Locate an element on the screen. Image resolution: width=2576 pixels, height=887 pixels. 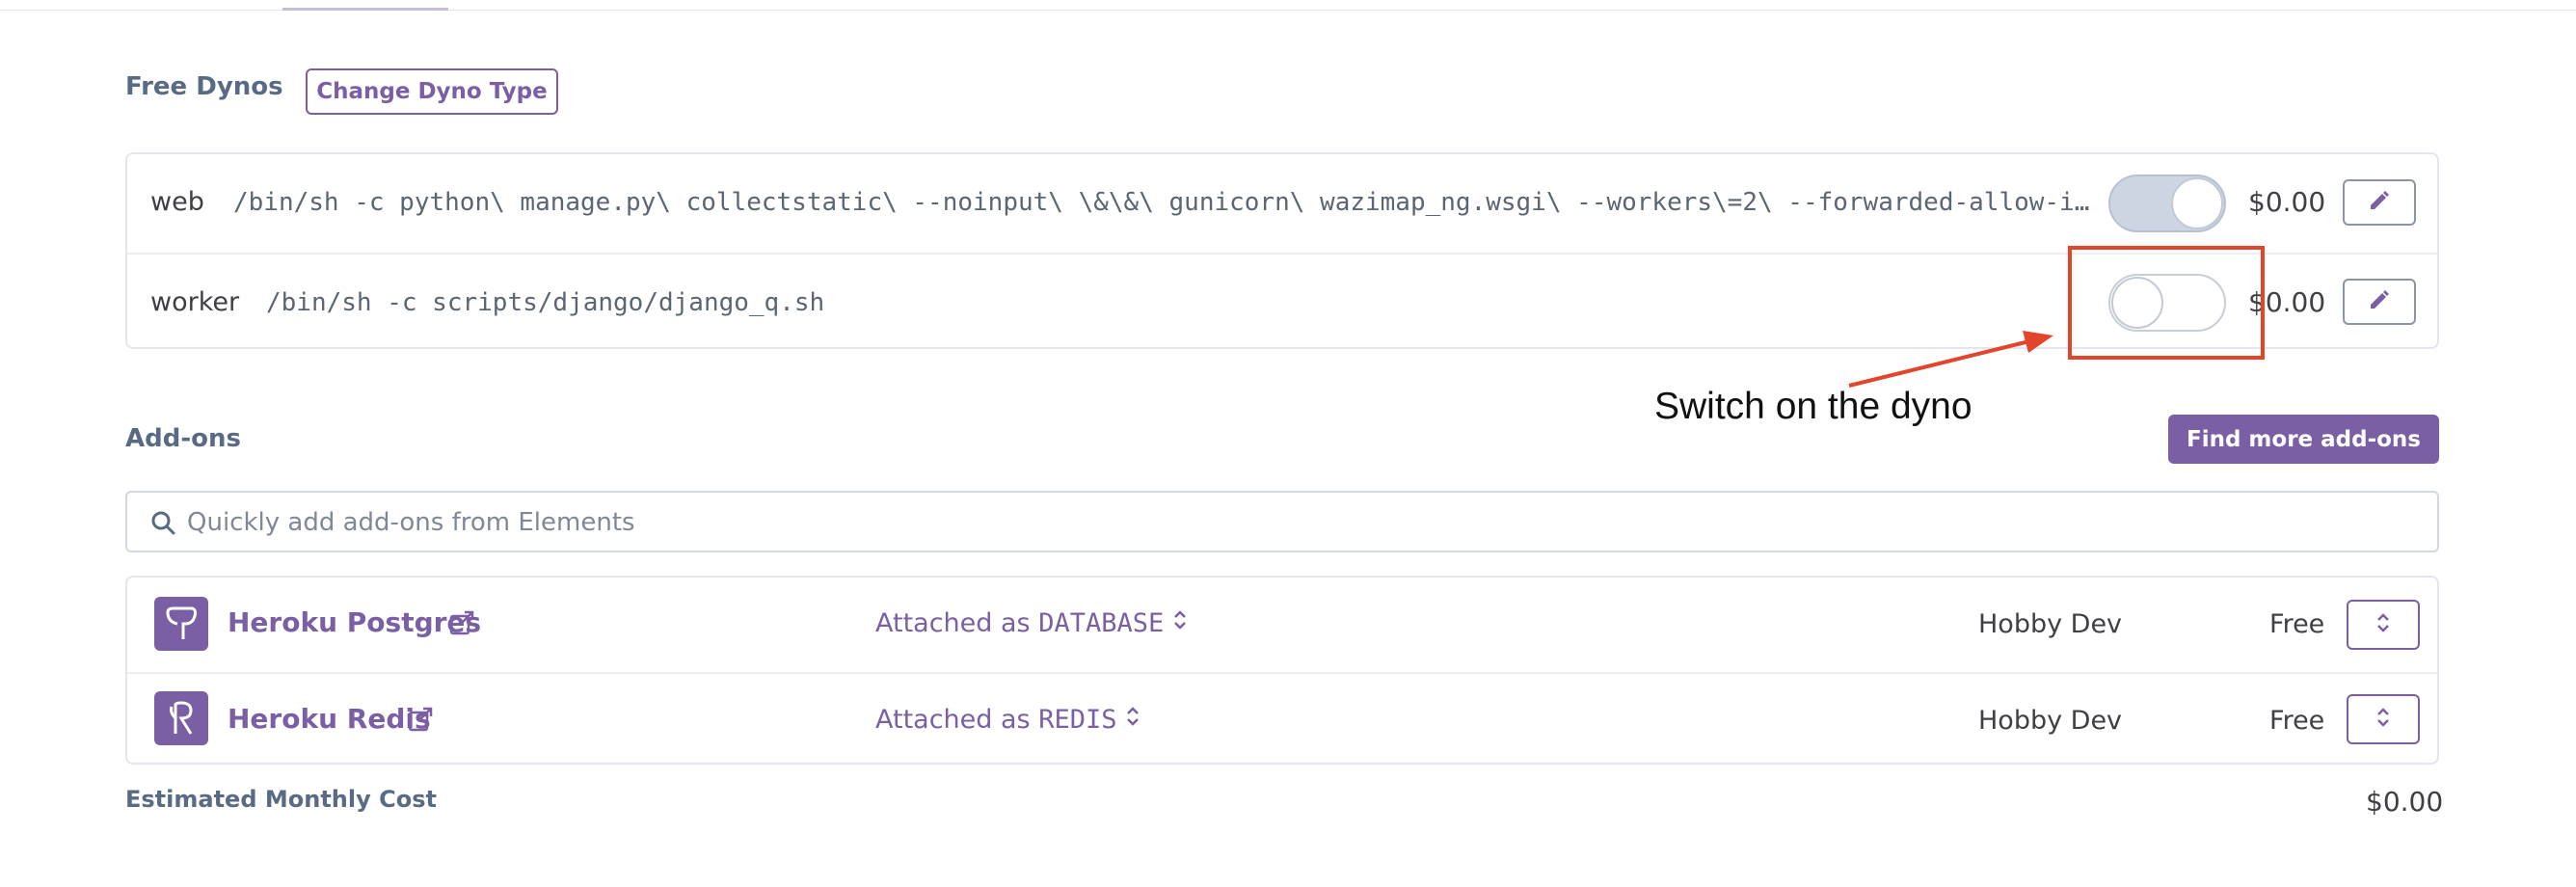
estimated-cost-label: Estimated Monthly Cost is located at coordinates (281, 799).